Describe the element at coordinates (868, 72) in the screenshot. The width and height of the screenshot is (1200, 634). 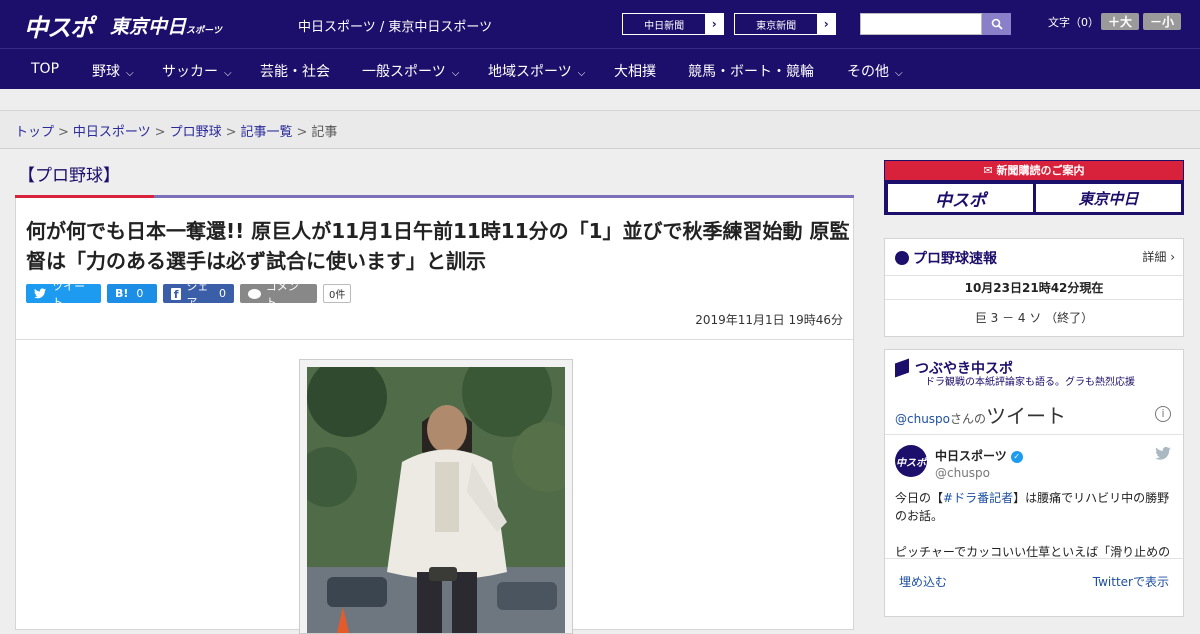
I see `nav-label: その他` at that location.